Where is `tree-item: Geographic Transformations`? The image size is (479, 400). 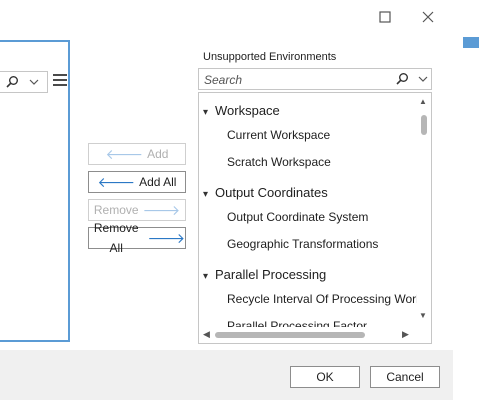 tree-item: Geographic Transformations is located at coordinates (302, 244).